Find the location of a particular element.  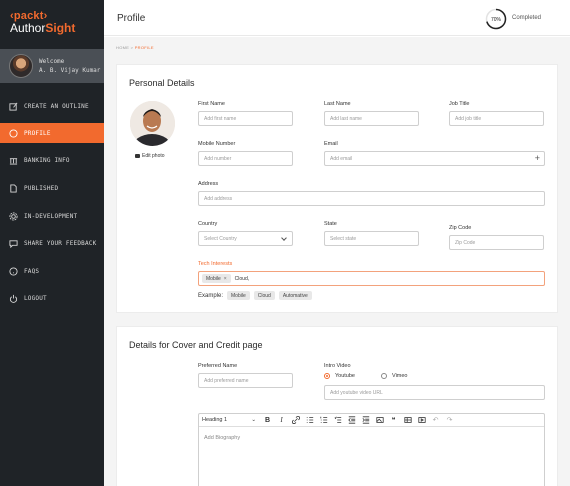

sidebar-item-label: BANKING INFO is located at coordinates (47, 160).